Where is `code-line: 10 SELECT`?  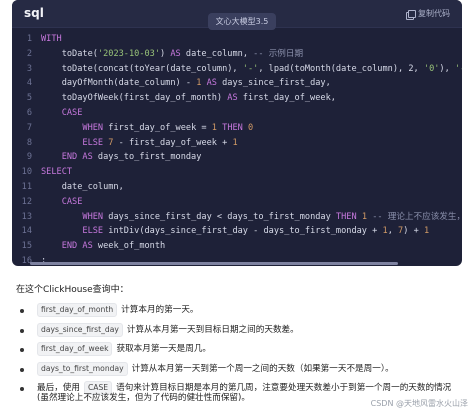 code-line: 10 SELECT is located at coordinates (237, 172).